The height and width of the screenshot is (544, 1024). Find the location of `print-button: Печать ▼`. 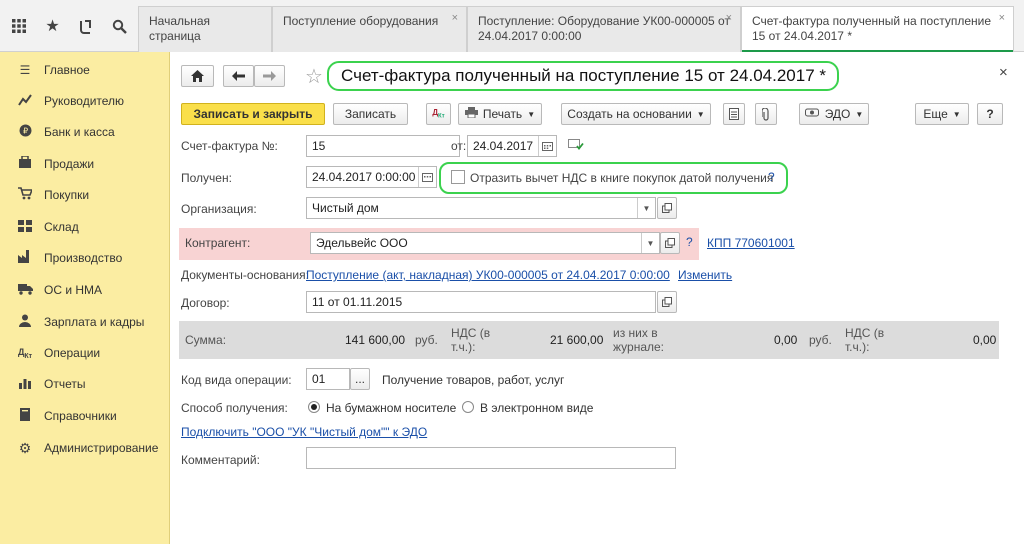

print-button: Печать ▼ is located at coordinates (500, 114).